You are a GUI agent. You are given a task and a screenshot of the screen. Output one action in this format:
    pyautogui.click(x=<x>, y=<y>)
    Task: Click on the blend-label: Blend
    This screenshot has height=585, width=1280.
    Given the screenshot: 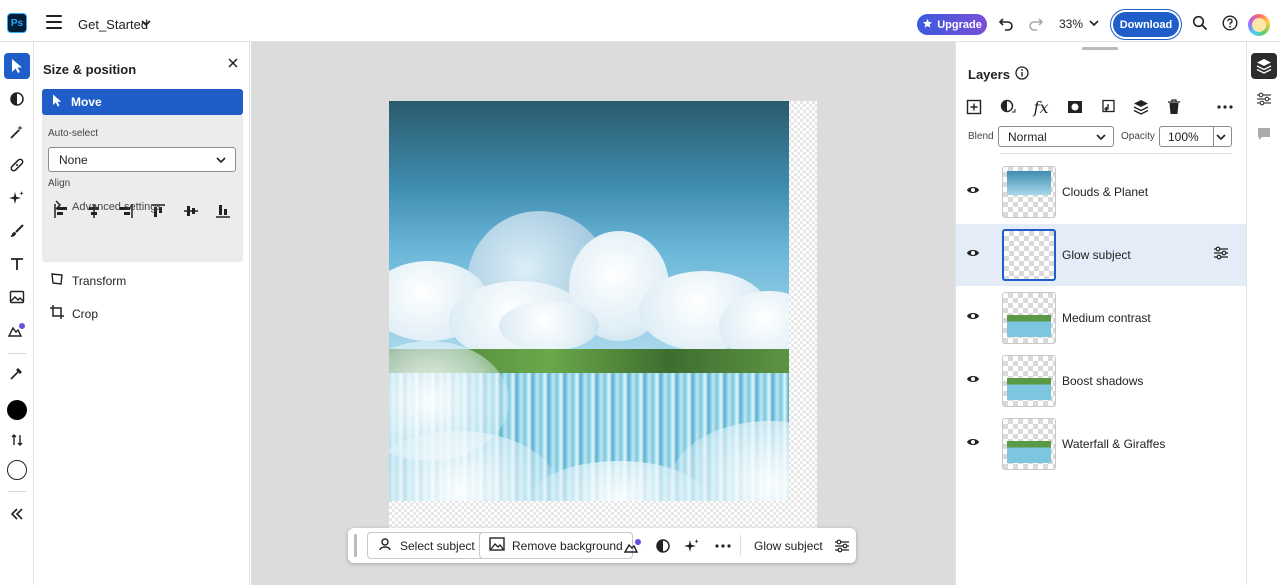 What is the action you would take?
    pyautogui.click(x=981, y=136)
    